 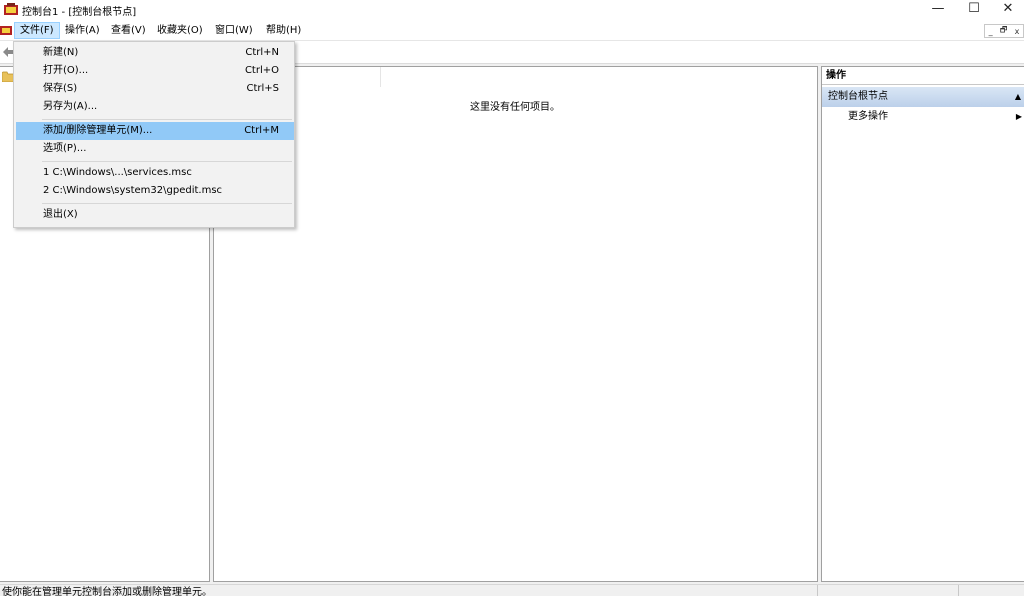 What do you see at coordinates (923, 97) in the screenshot?
I see `actions-section-header: 控制台根节点 ▲` at bounding box center [923, 97].